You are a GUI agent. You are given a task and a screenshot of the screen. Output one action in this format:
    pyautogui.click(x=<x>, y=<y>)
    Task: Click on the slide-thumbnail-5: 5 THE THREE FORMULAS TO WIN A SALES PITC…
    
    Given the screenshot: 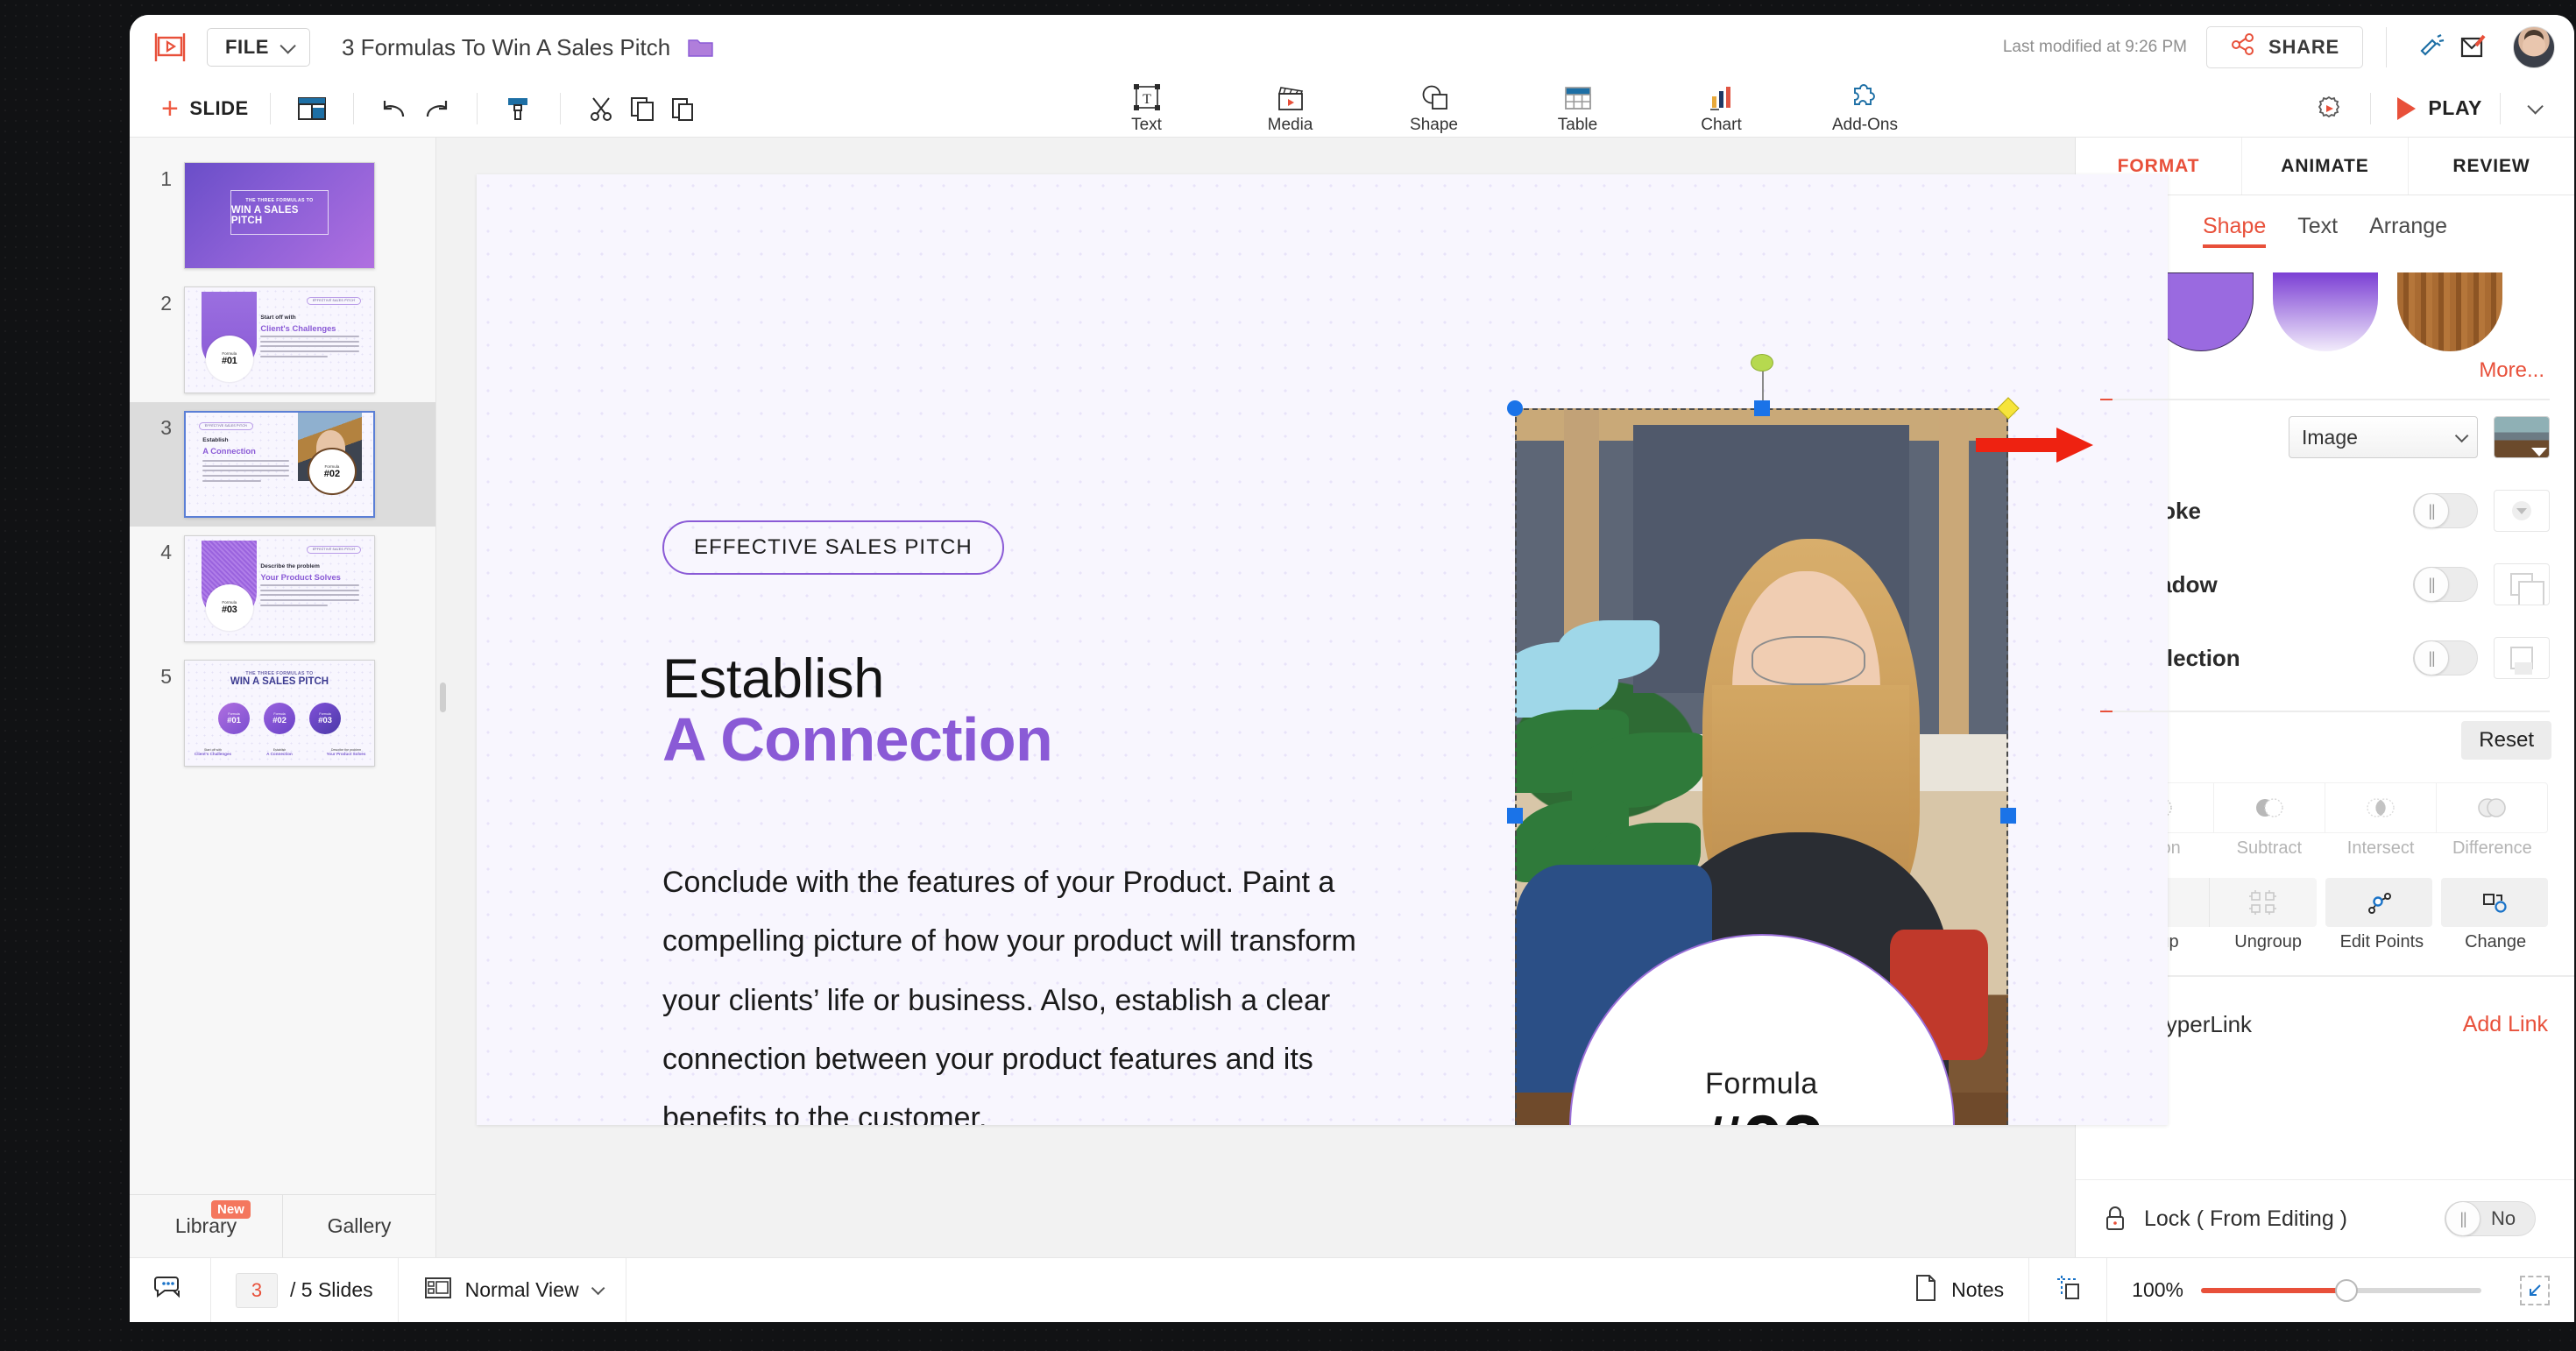 What is the action you would take?
    pyautogui.click(x=282, y=713)
    